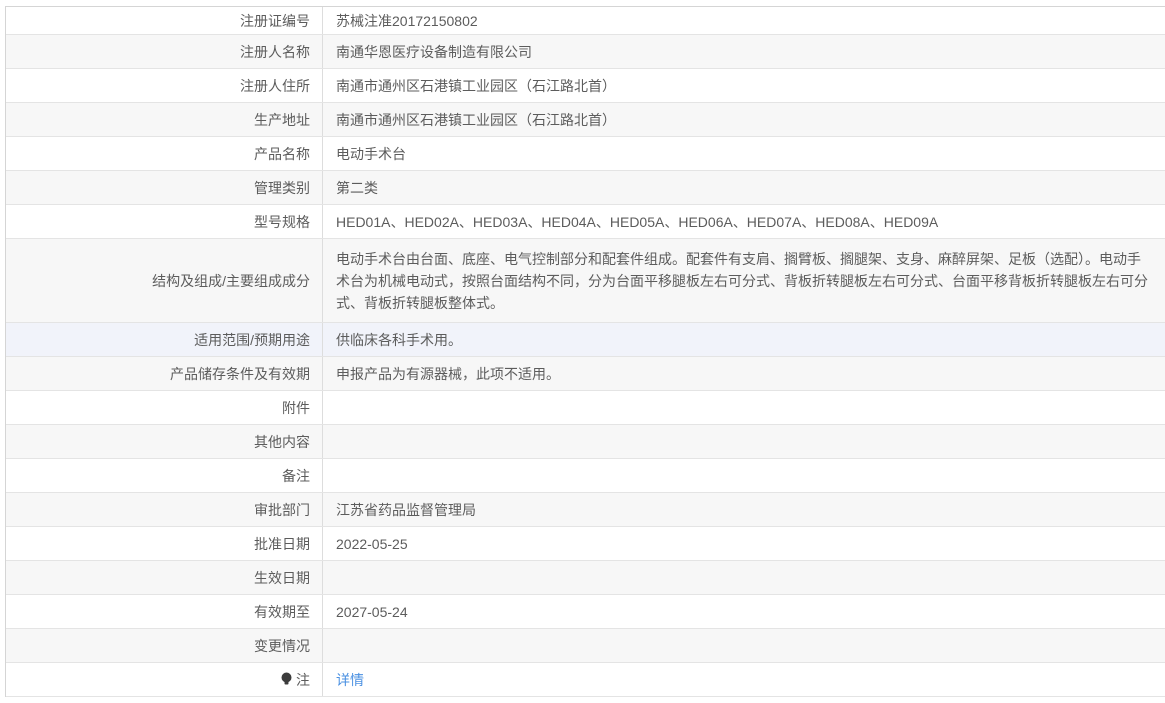 Image resolution: width=1165 pixels, height=703 pixels. I want to click on table-row-note: 注 详情, so click(585, 680).